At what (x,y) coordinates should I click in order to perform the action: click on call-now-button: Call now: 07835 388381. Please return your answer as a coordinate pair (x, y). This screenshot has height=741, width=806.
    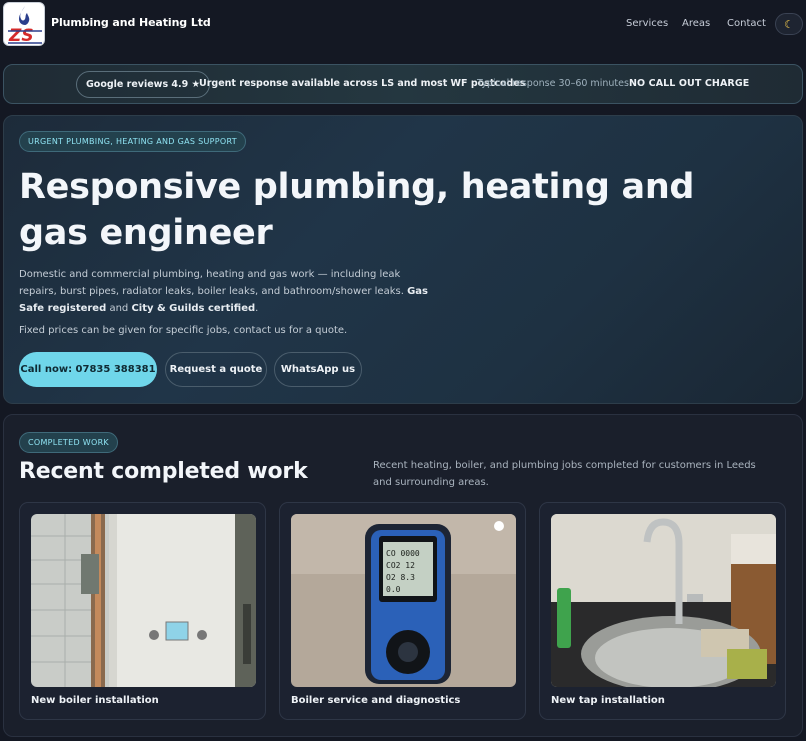
    Looking at the image, I should click on (88, 369).